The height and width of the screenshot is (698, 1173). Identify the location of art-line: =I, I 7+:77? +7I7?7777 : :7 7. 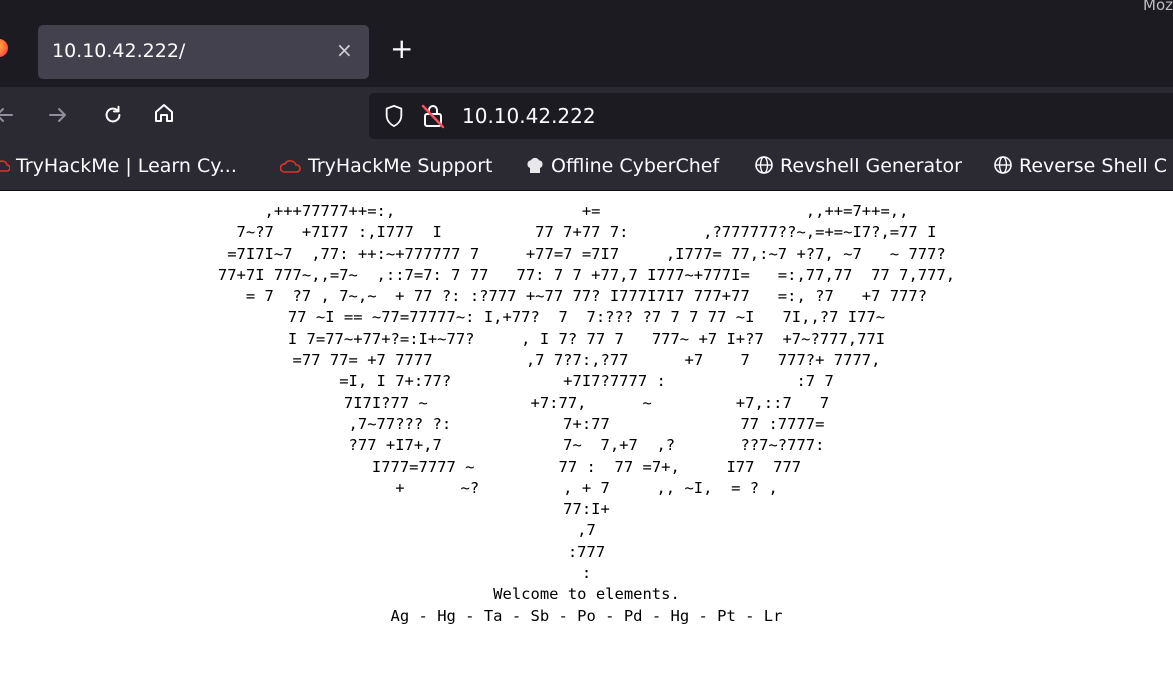
(586, 381).